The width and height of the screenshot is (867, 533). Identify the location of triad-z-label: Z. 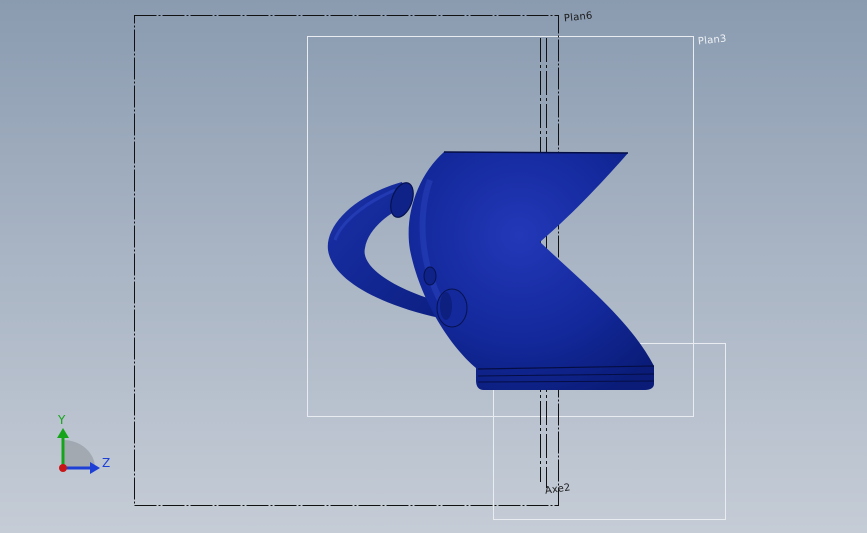
(106, 463).